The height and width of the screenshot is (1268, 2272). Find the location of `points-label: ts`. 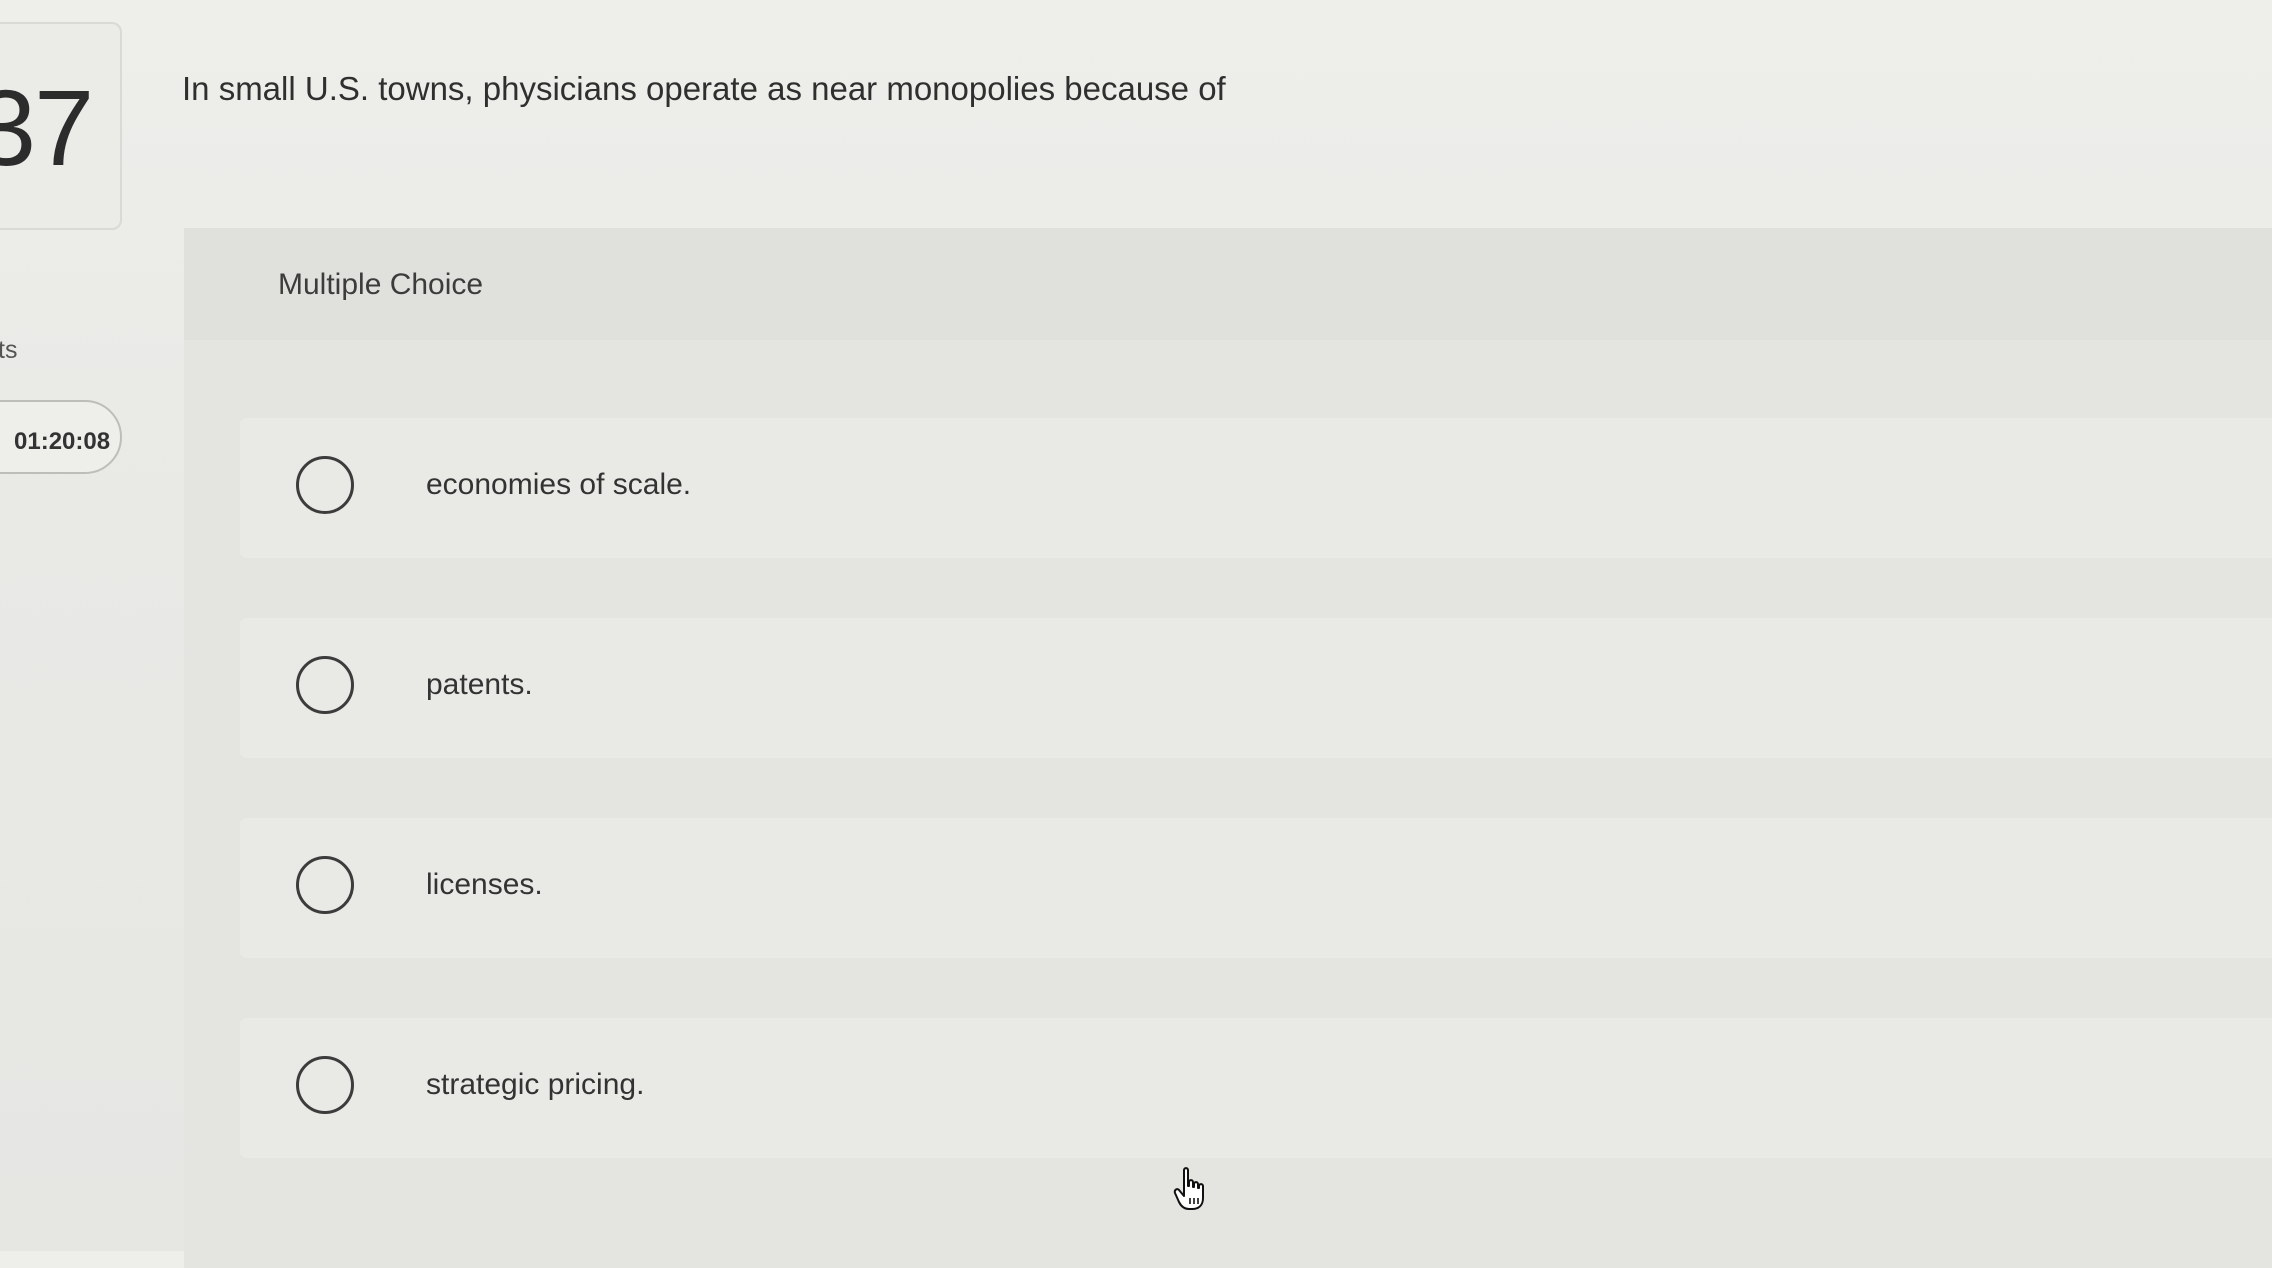

points-label: ts is located at coordinates (9, 350).